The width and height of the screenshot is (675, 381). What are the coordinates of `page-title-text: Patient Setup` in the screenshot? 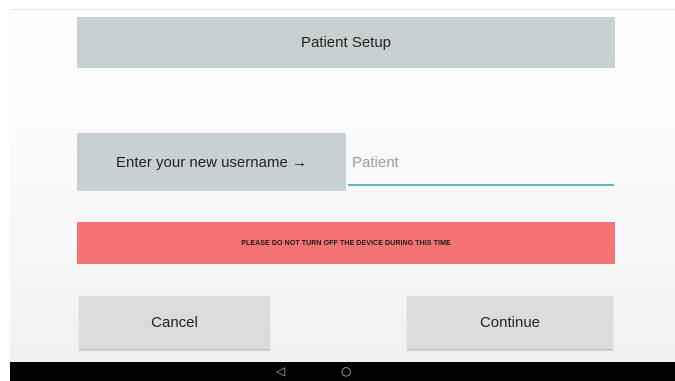 It's located at (346, 42).